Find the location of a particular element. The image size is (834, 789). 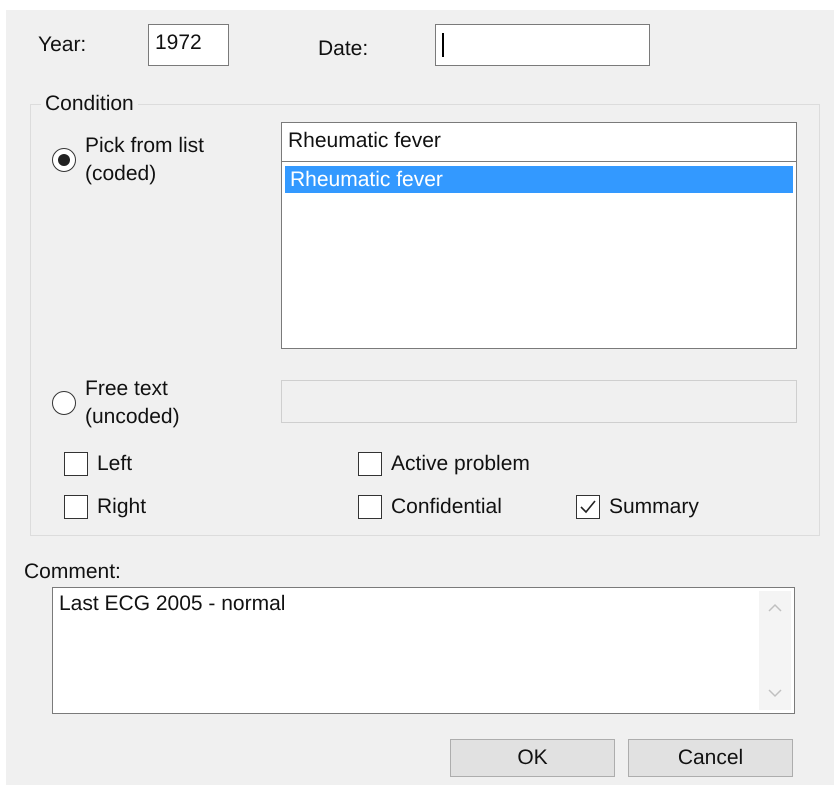

checkbox-label: Right is located at coordinates (121, 507).